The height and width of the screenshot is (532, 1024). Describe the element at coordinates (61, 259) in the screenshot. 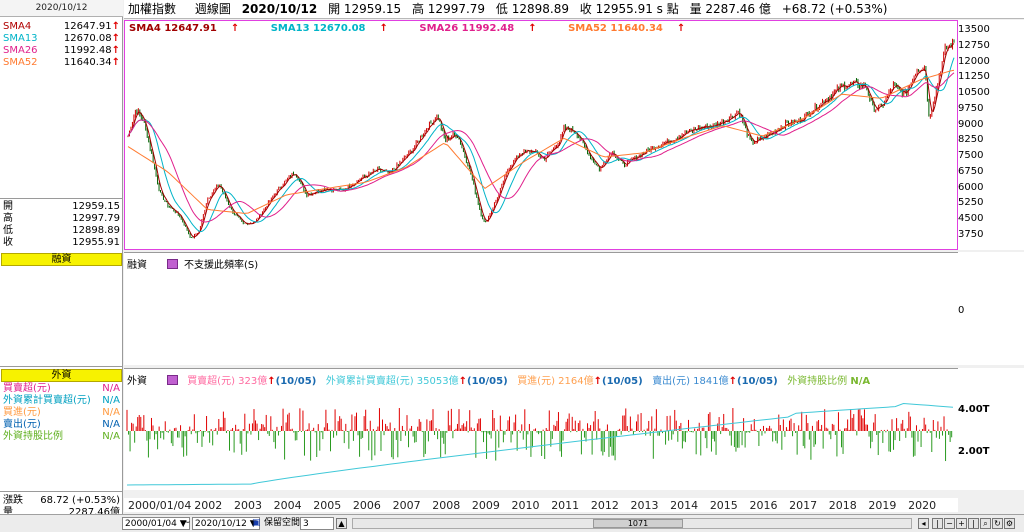

I see `margin-section-header: 融資` at that location.